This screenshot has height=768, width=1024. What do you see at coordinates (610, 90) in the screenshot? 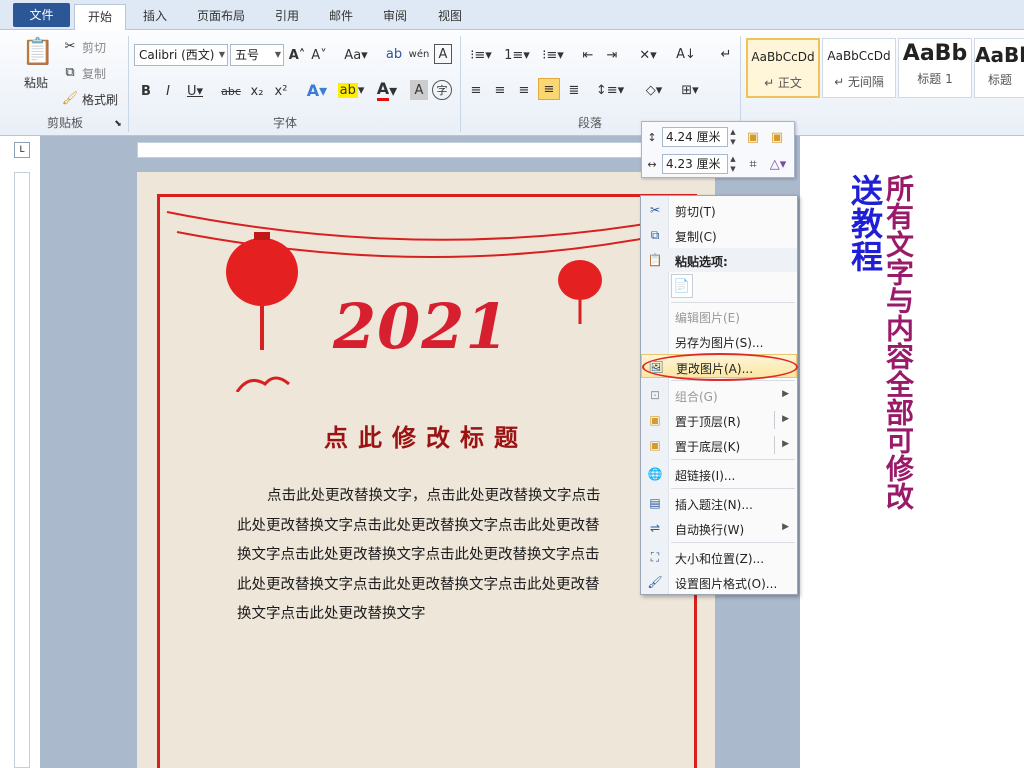
I see `line-spacing-icon: ↕≡▾` at bounding box center [610, 90].